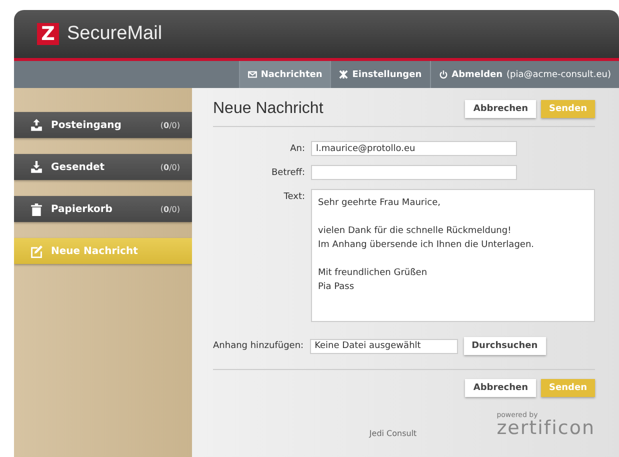 The height and width of the screenshot is (457, 619). I want to click on envelope-icon, so click(252, 74).